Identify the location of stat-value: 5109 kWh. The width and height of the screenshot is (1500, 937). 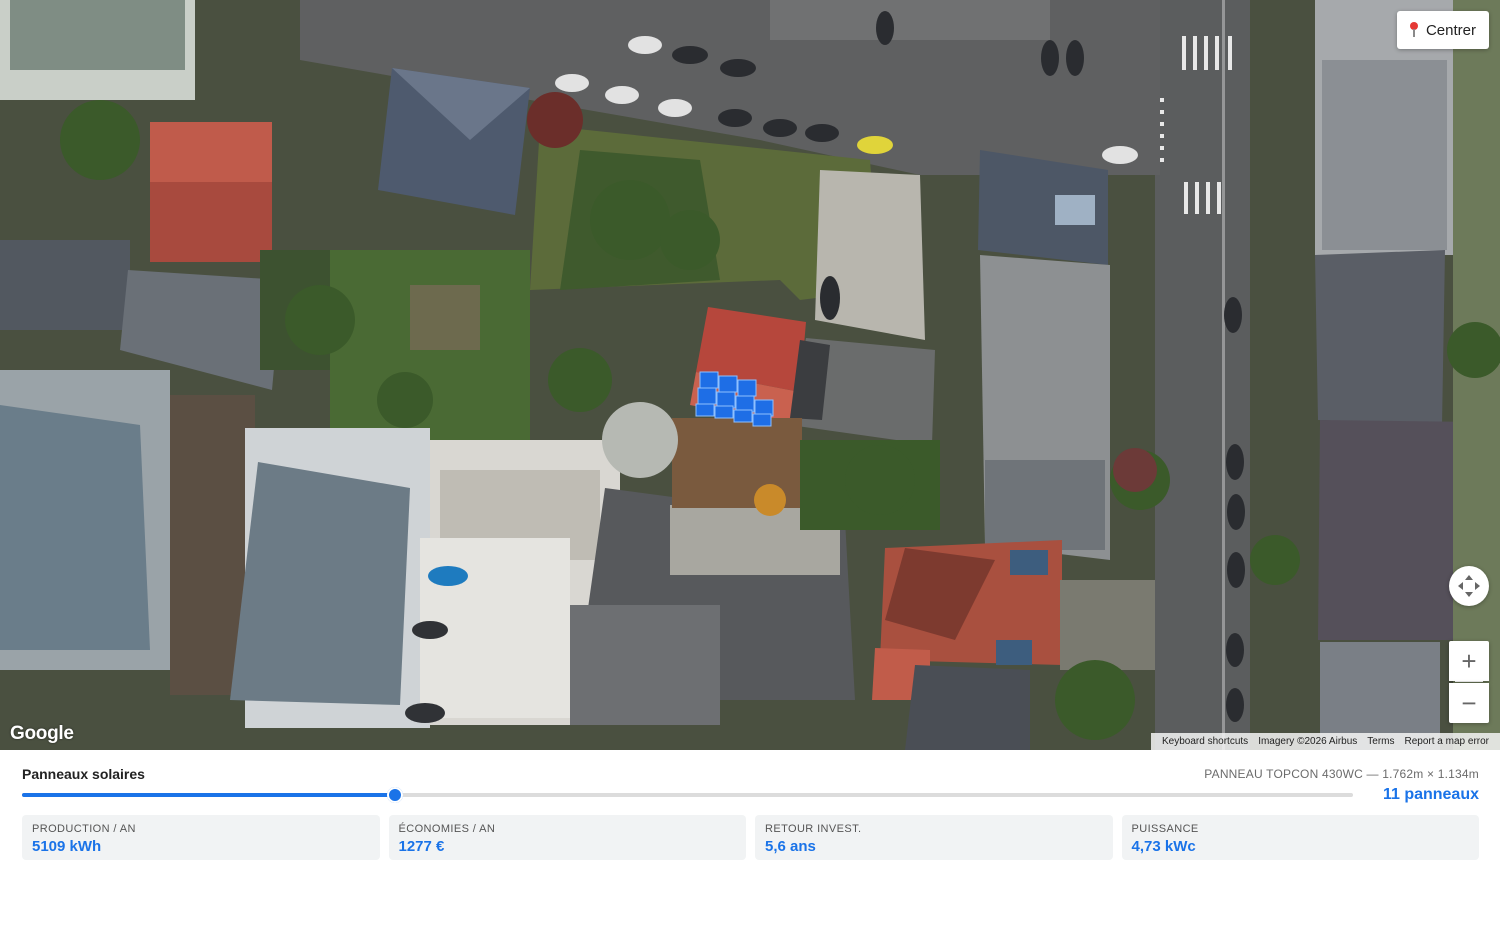
(67, 846).